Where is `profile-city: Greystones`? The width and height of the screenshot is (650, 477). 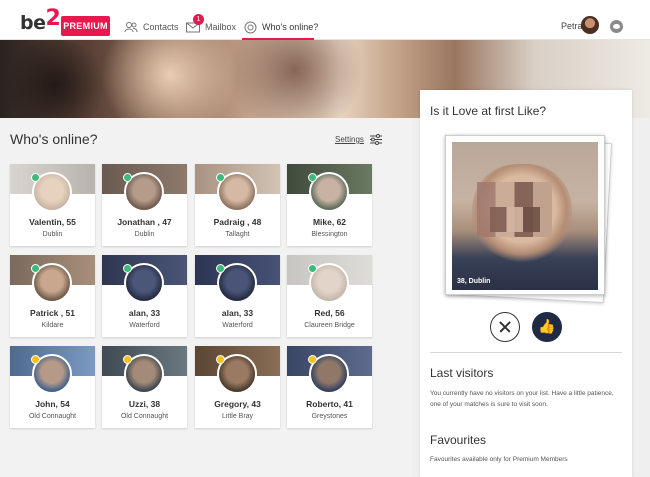
profile-city: Greystones is located at coordinates (329, 416).